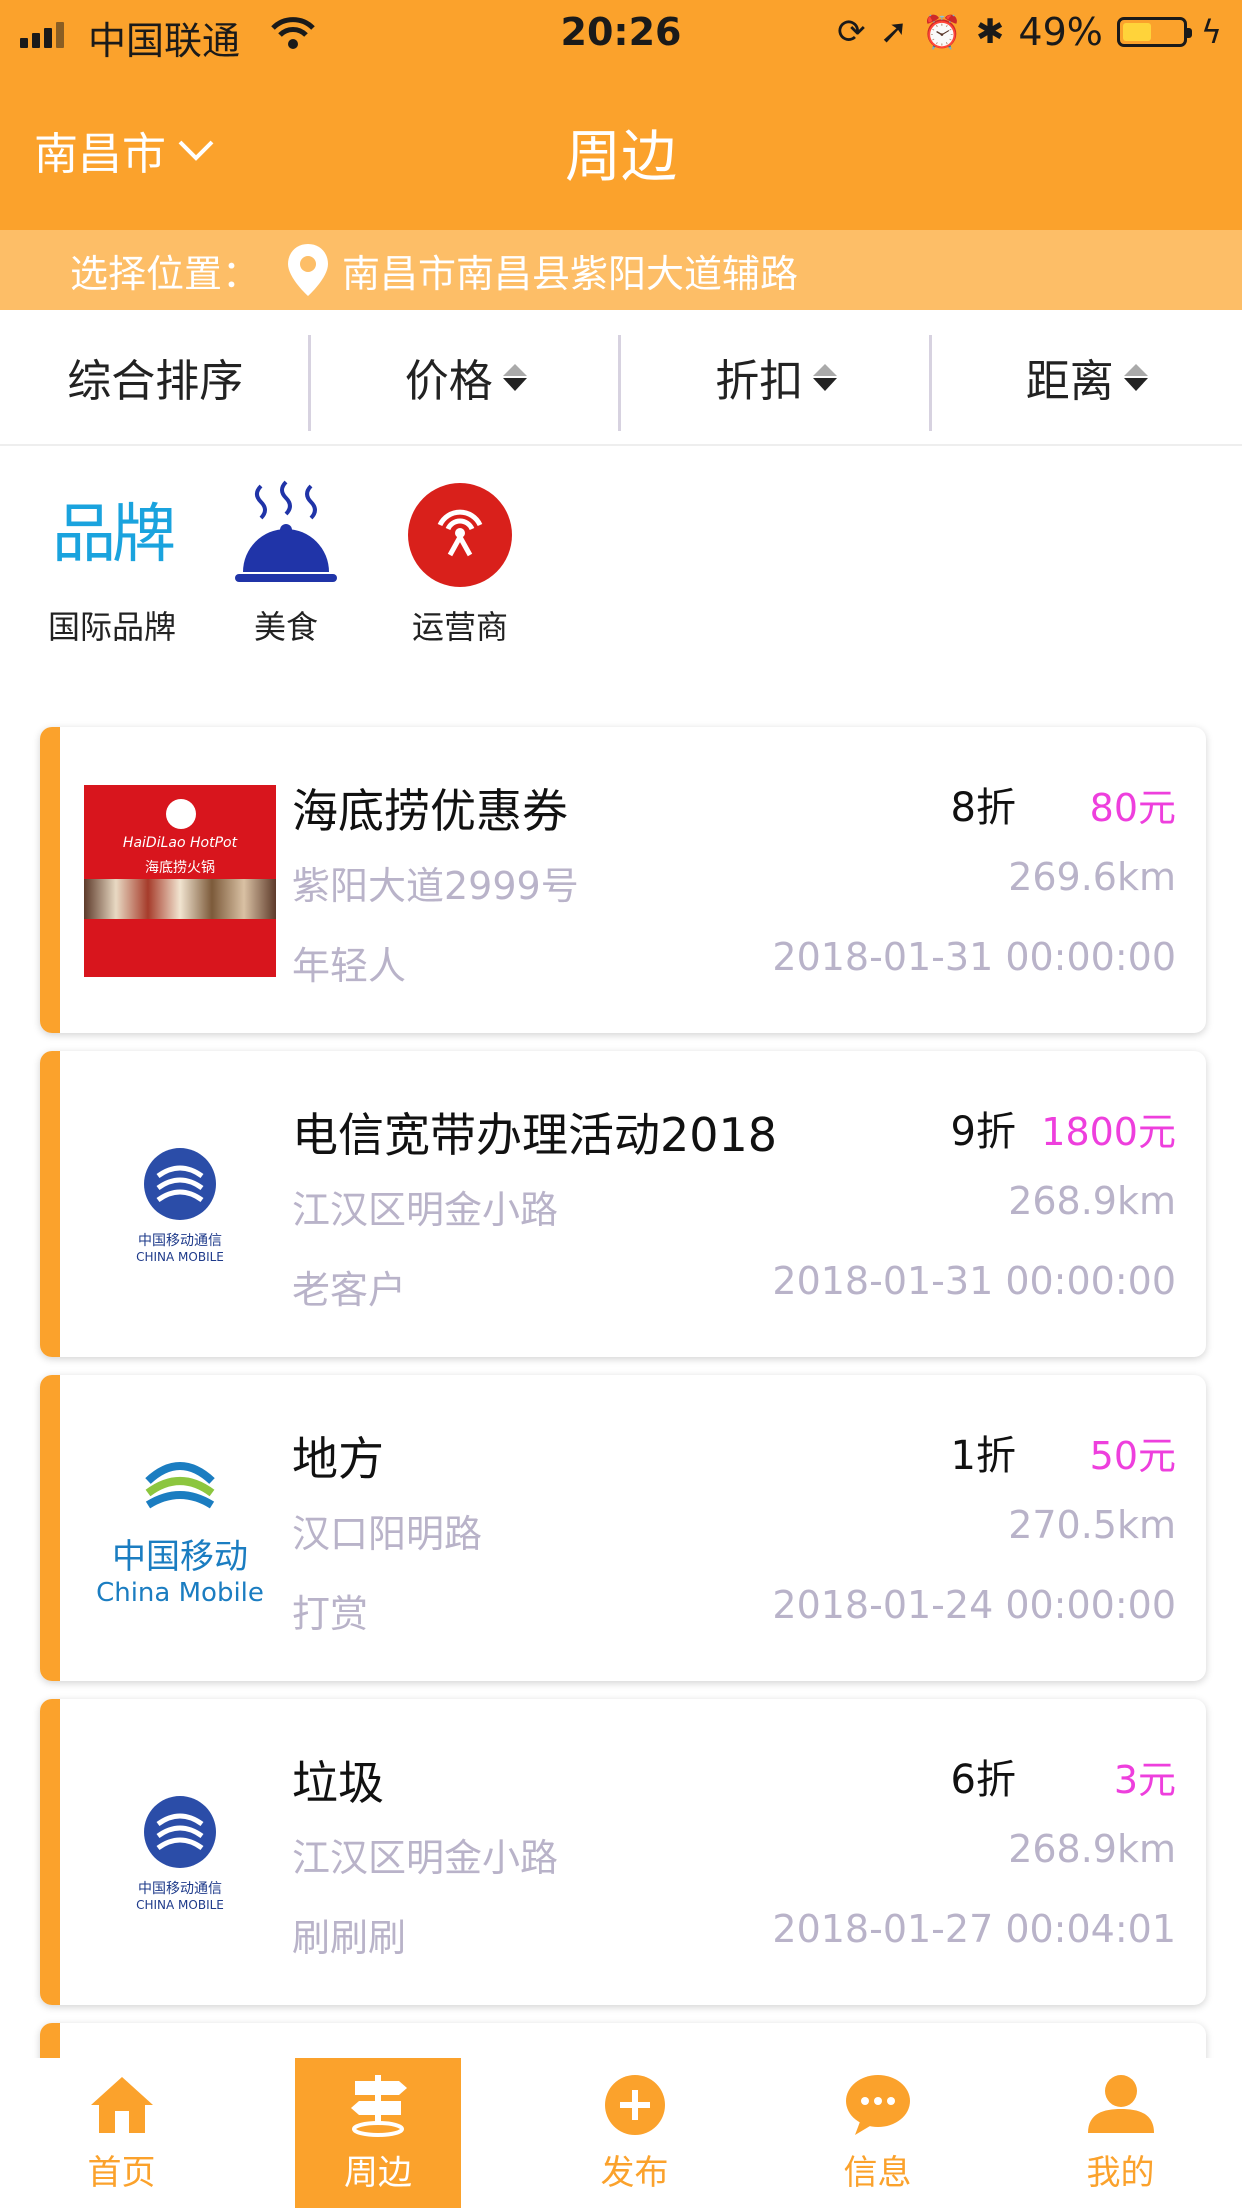 This screenshot has width=1242, height=2208. Describe the element at coordinates (1092, 1525) in the screenshot. I see `deal-distance: 270.5km` at that location.